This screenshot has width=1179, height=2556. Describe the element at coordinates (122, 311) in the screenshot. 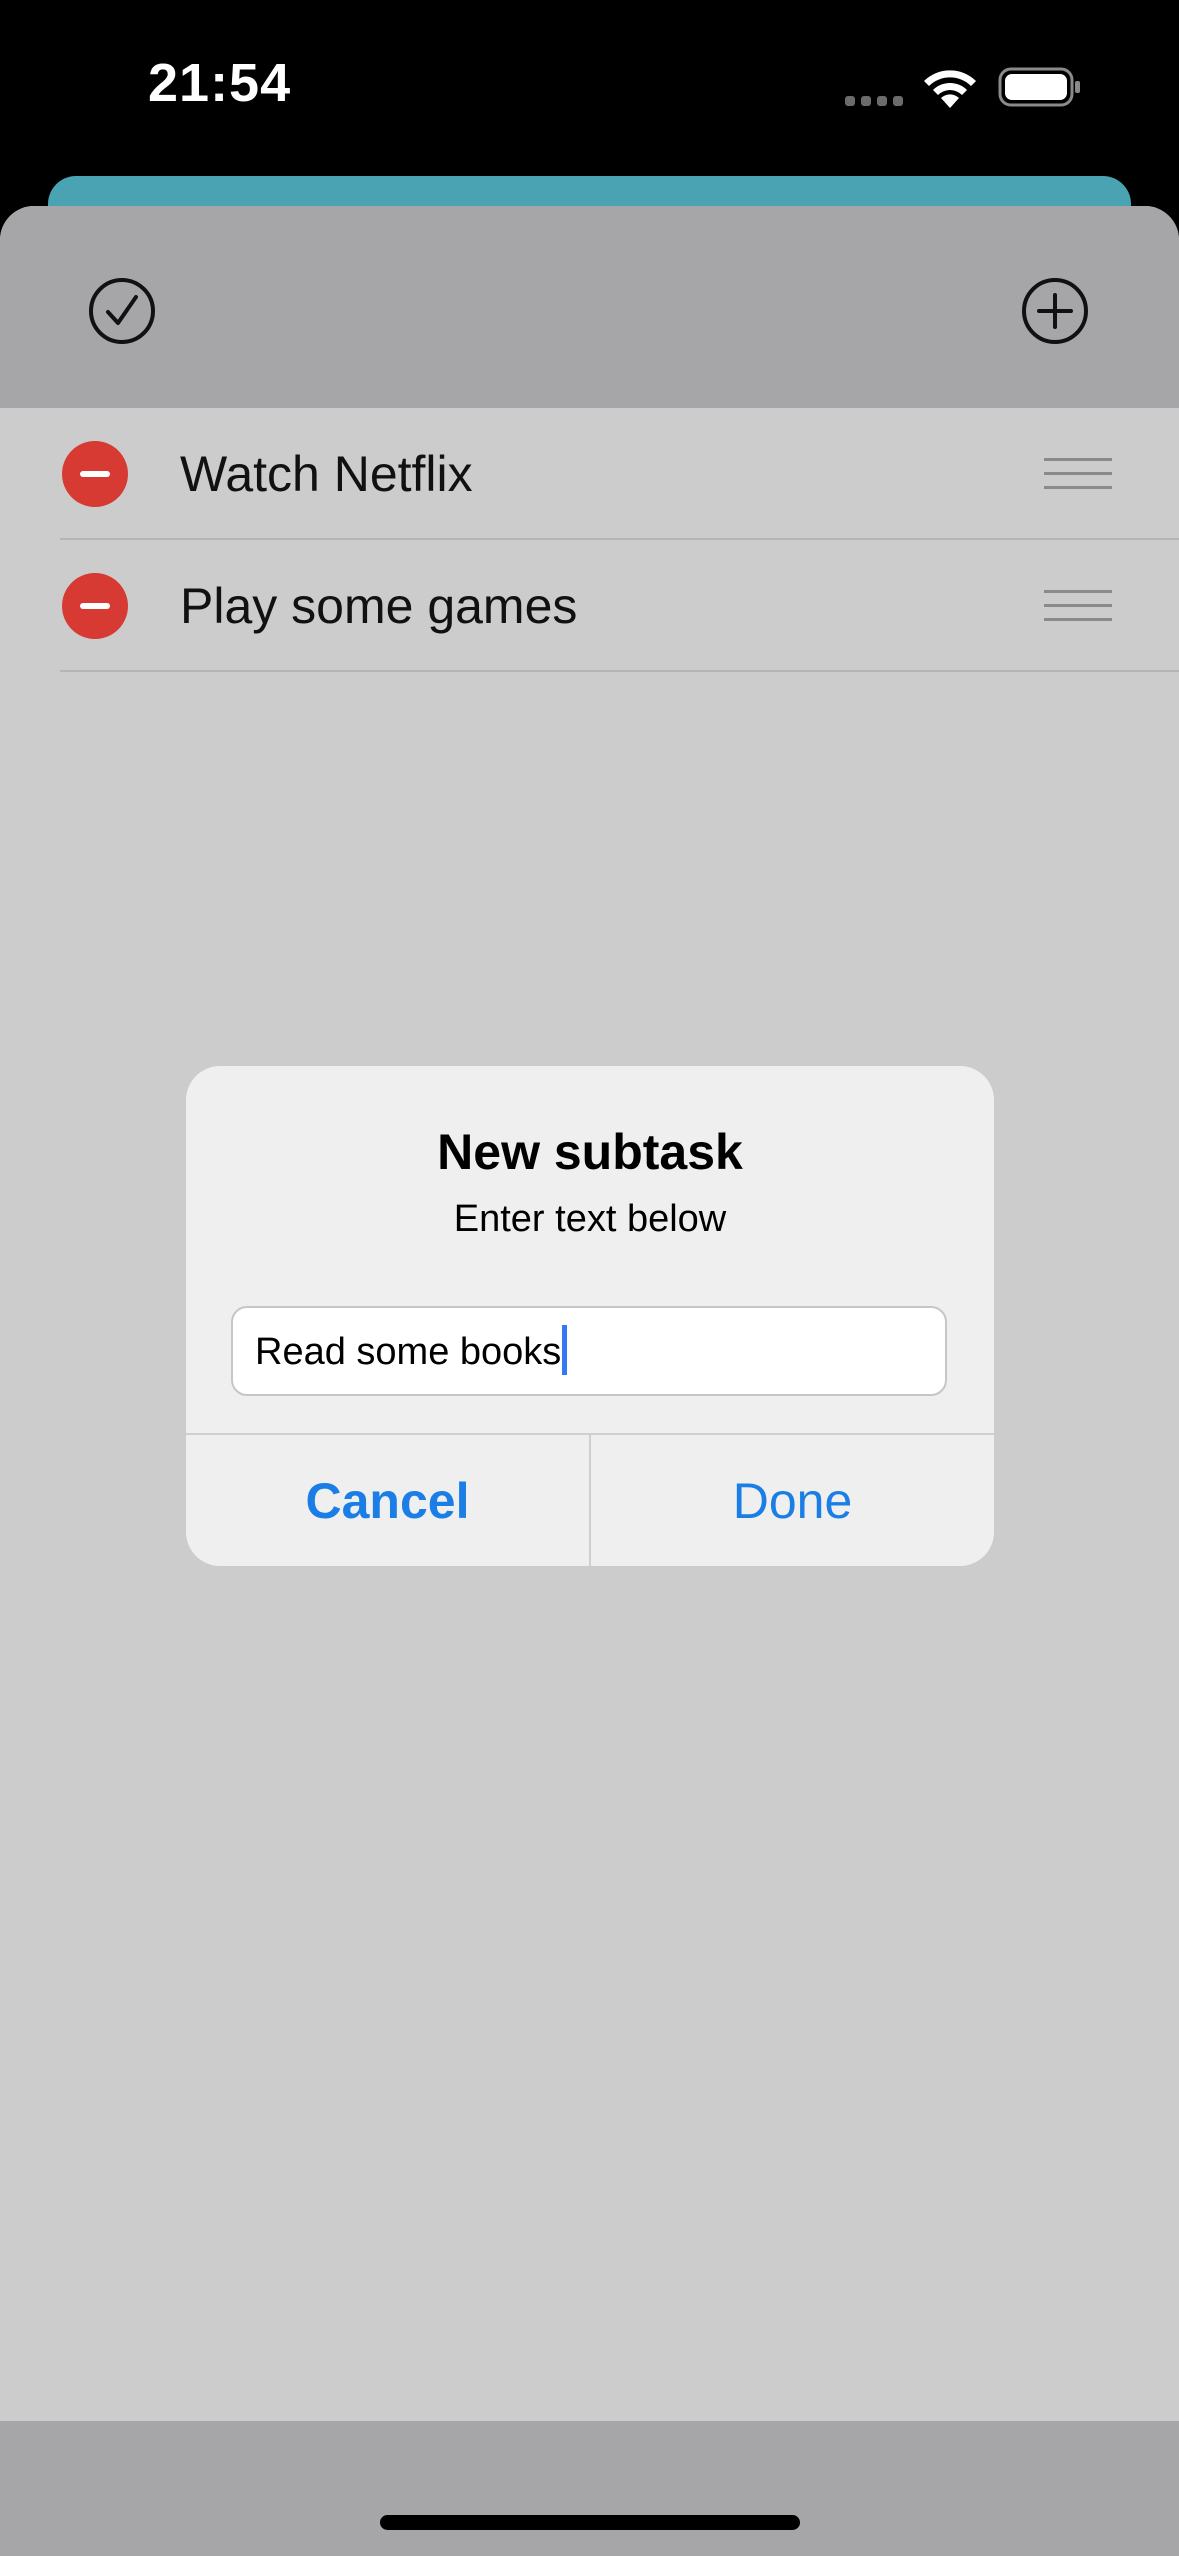

I see `checkmark-circle-icon` at that location.